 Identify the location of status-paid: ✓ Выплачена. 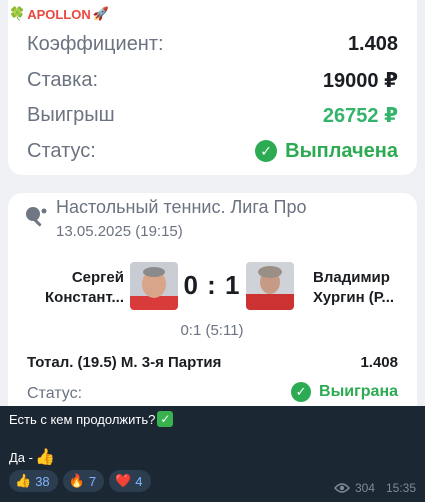
(326, 151).